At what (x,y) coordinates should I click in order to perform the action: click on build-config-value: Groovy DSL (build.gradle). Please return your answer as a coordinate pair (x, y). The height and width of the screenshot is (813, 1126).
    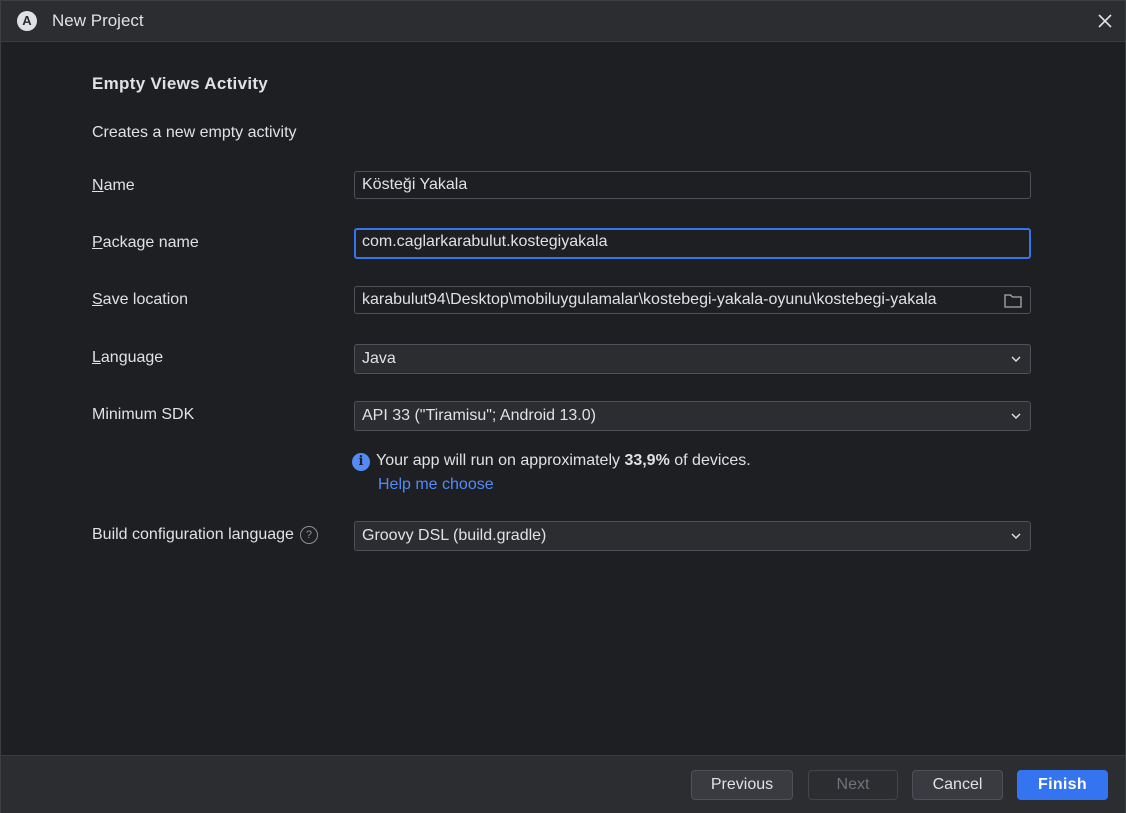
    Looking at the image, I should click on (454, 535).